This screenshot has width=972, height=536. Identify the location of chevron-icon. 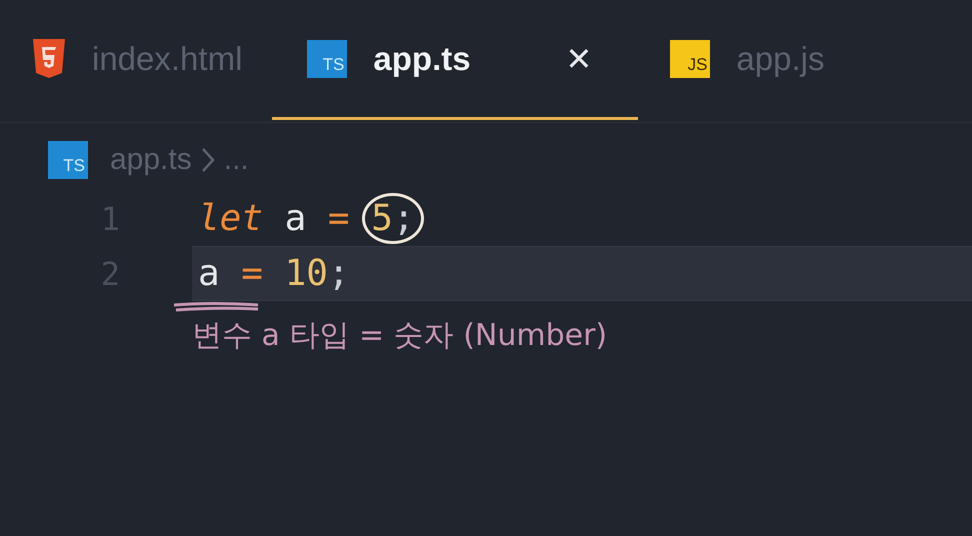
(208, 160).